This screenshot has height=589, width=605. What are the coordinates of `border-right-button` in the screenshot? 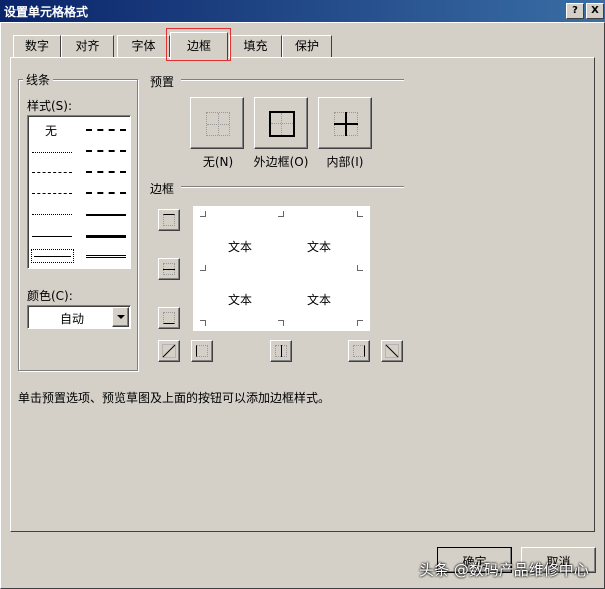 It's located at (359, 351).